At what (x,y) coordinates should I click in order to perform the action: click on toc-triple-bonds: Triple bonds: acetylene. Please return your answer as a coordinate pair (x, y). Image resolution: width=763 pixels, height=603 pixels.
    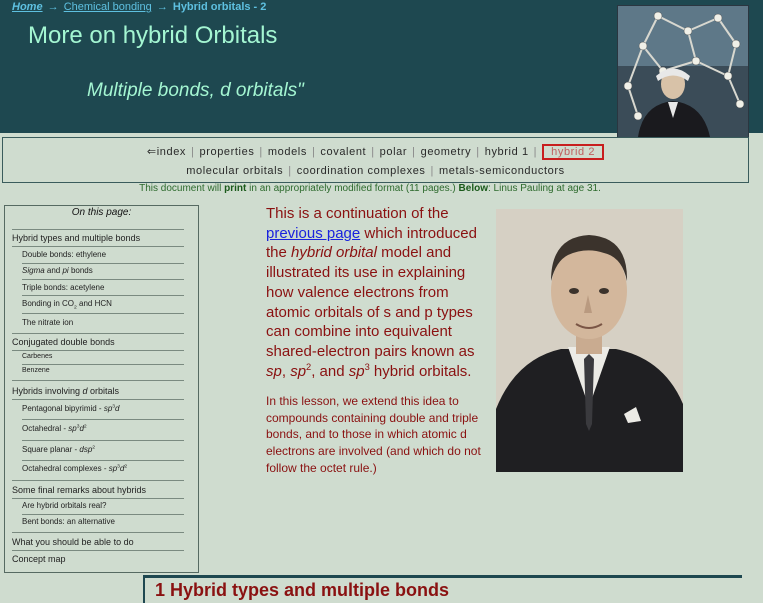
    Looking at the image, I should click on (112, 287).